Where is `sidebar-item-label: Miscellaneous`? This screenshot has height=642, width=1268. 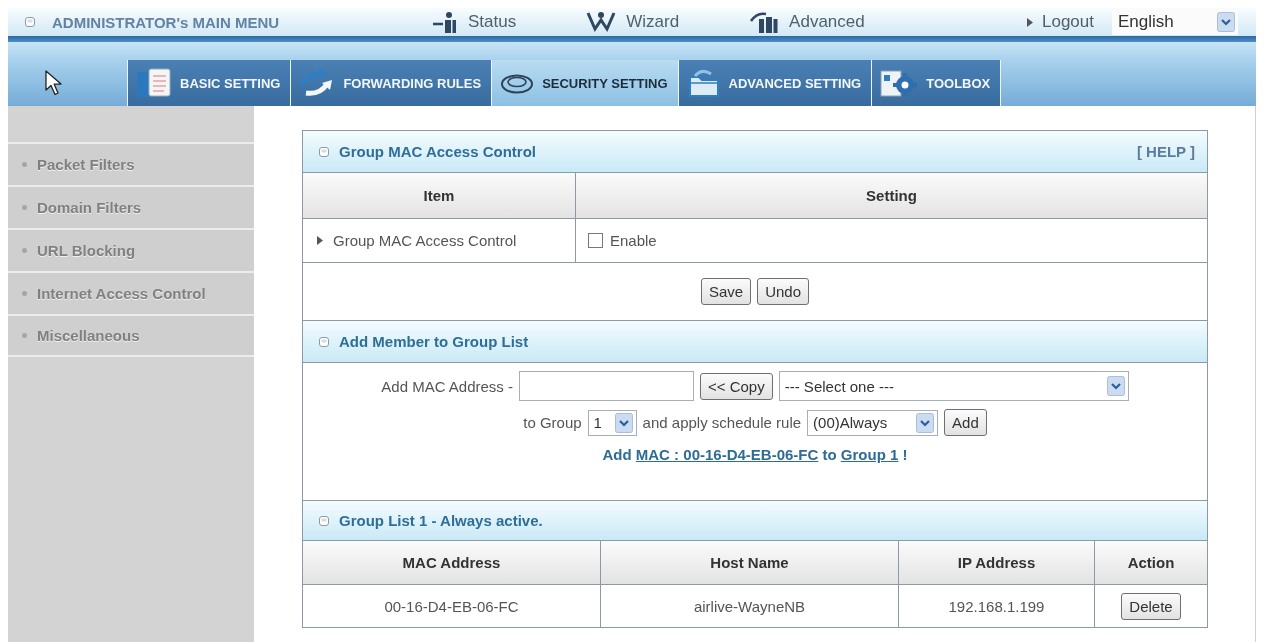 sidebar-item-label: Miscellaneous is located at coordinates (88, 335).